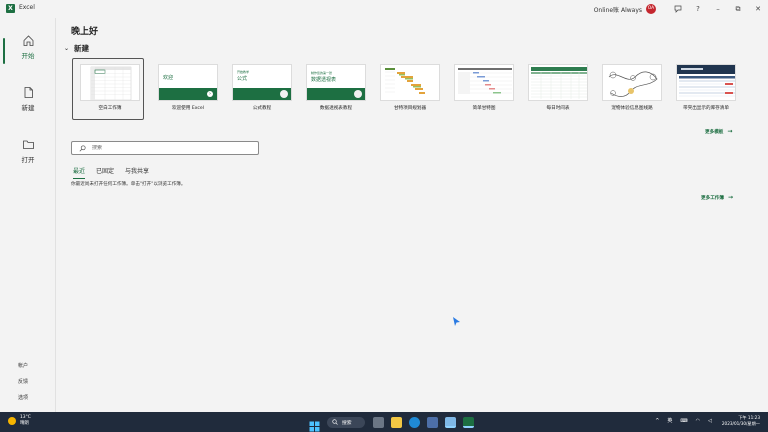 Image resolution: width=768 pixels, height=432 pixels. Describe the element at coordinates (414, 422) in the screenshot. I see `edge-browser-icon` at that location.